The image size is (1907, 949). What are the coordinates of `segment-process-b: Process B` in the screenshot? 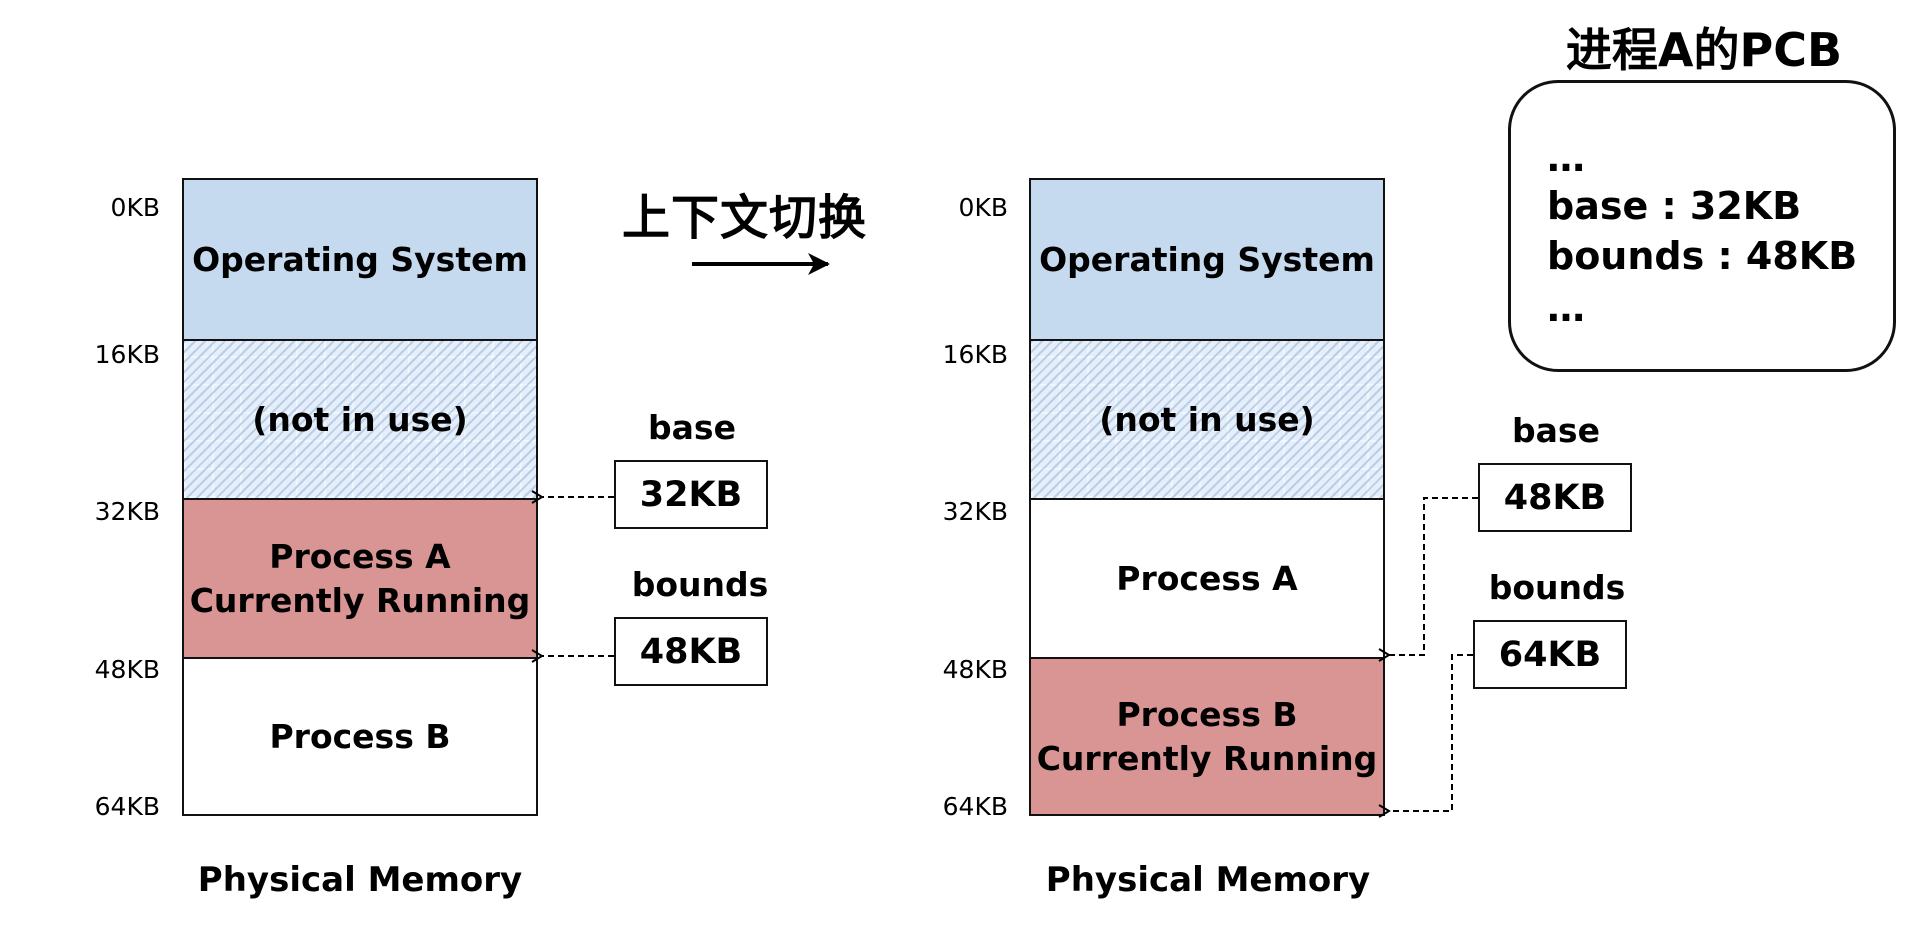 It's located at (360, 735).